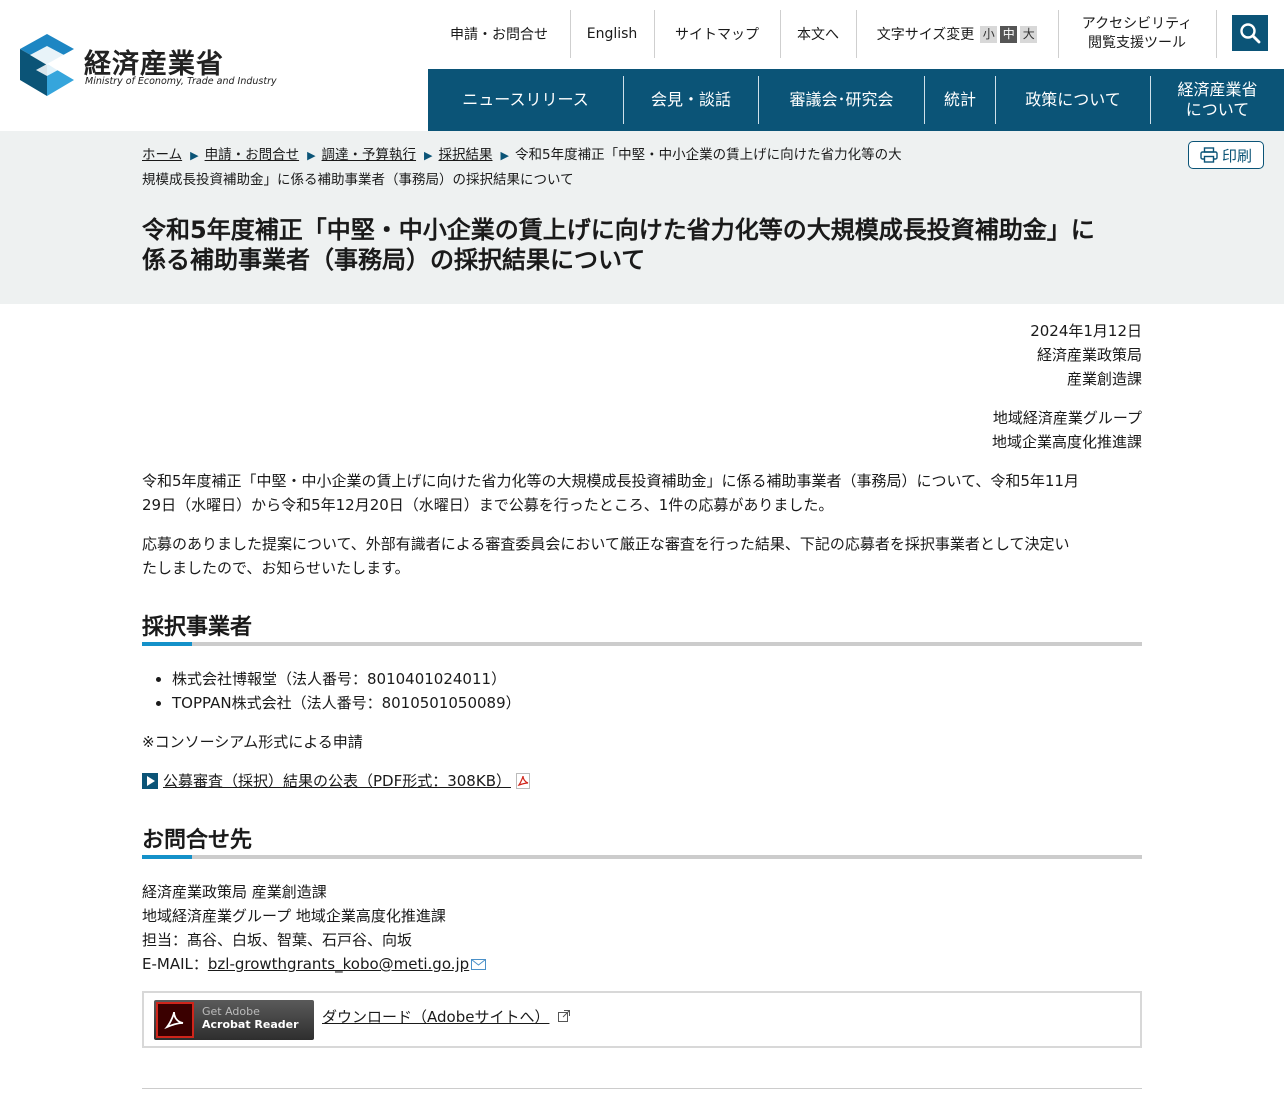 The width and height of the screenshot is (1284, 1104). What do you see at coordinates (436, 1017) in the screenshot?
I see `adobe-download-text: ダウンロード（Adobeサイトへ）` at bounding box center [436, 1017].